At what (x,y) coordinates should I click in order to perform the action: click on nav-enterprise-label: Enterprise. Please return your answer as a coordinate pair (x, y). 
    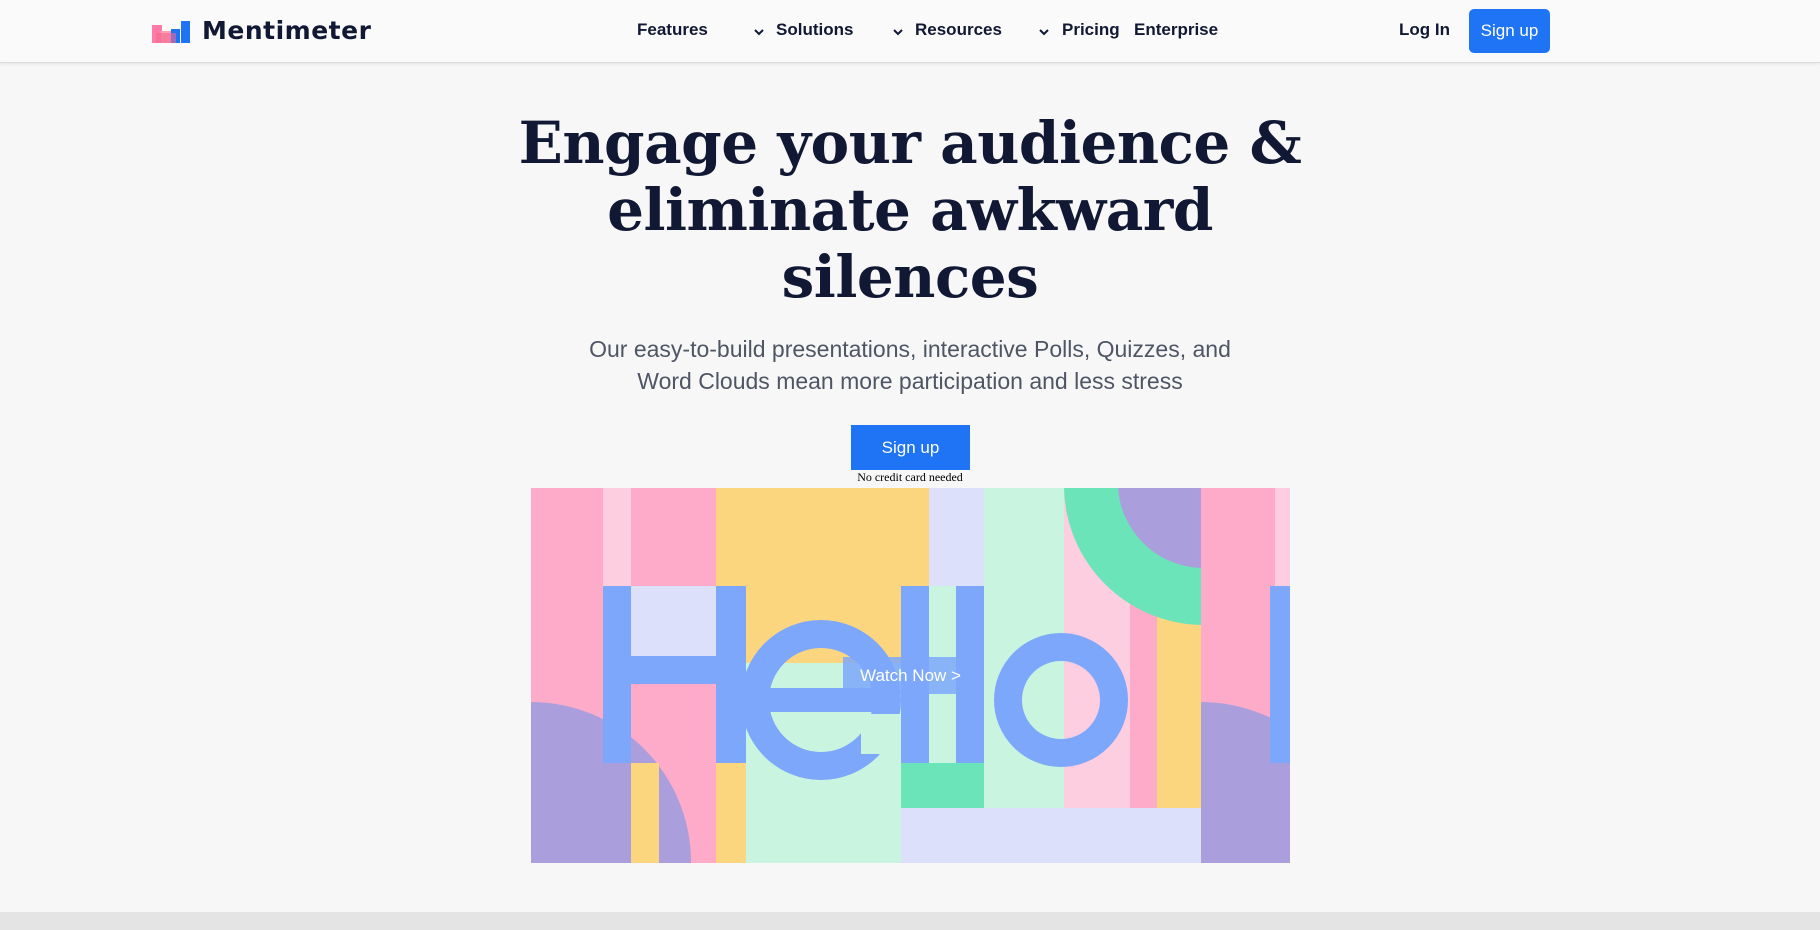
    Looking at the image, I should click on (1176, 29).